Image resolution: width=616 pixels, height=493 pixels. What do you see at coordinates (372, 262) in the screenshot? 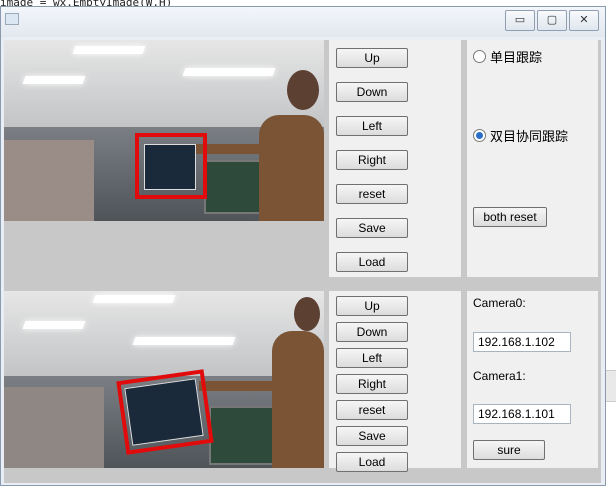
I see `camera0-load-button: Load` at bounding box center [372, 262].